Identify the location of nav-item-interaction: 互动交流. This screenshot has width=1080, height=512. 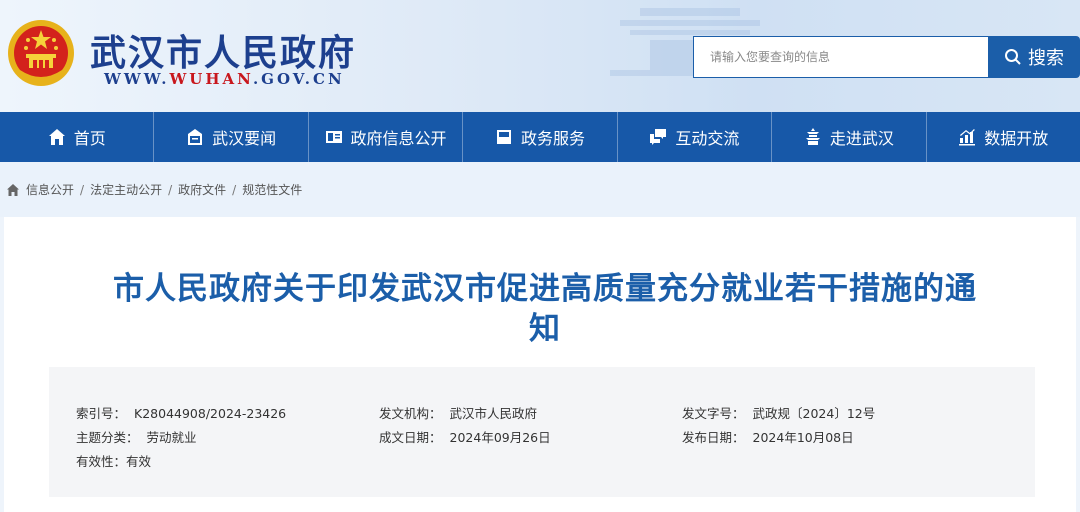
(695, 137).